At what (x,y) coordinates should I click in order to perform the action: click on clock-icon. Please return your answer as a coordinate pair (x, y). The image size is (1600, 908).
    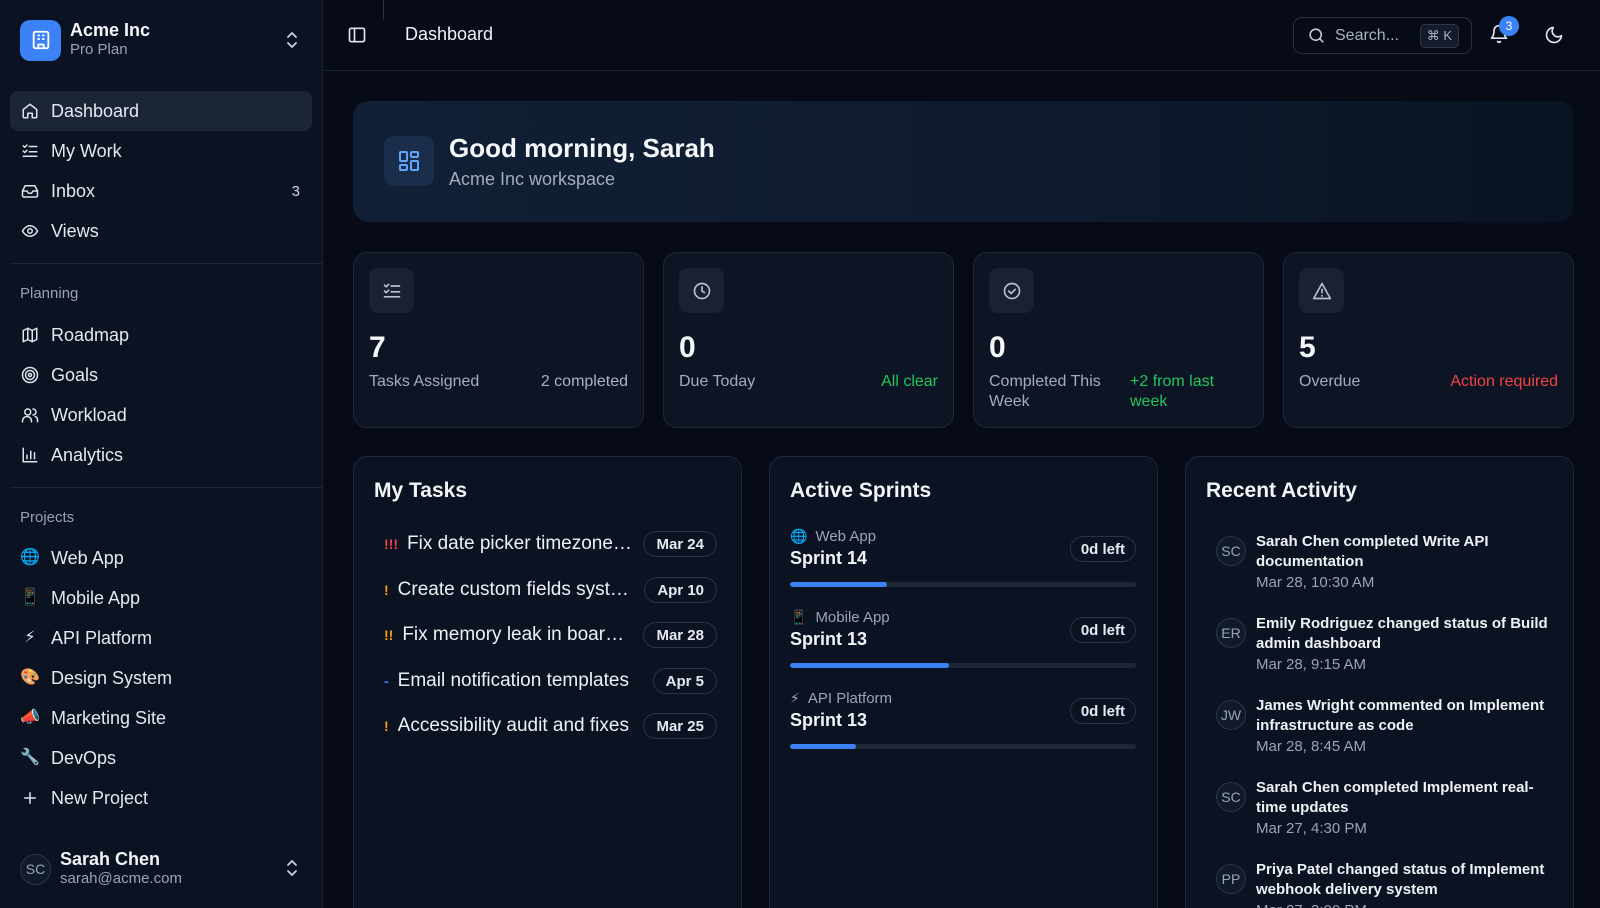
    Looking at the image, I should click on (701, 290).